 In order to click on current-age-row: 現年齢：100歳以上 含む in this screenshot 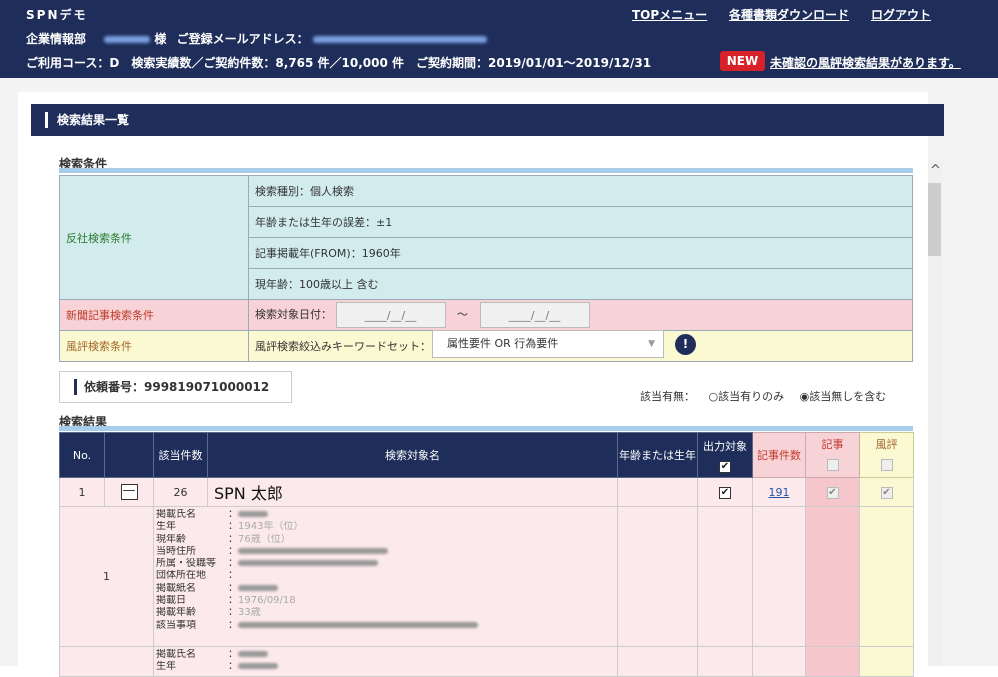, I will do `click(580, 284)`.